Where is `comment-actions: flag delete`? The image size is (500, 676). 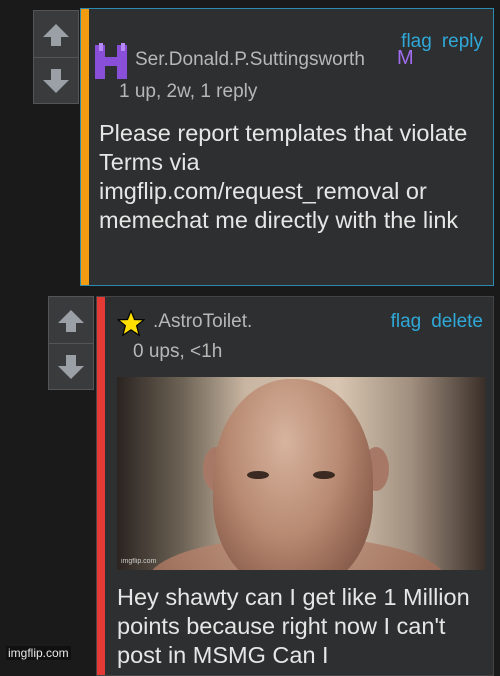
comment-actions: flag delete is located at coordinates (437, 322).